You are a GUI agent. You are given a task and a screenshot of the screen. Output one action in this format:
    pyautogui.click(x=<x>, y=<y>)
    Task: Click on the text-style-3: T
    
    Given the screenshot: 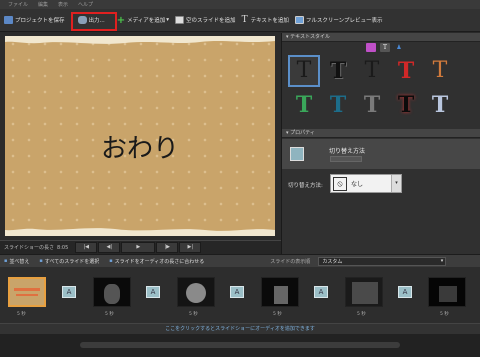 What is the action you would take?
    pyautogui.click(x=372, y=71)
    